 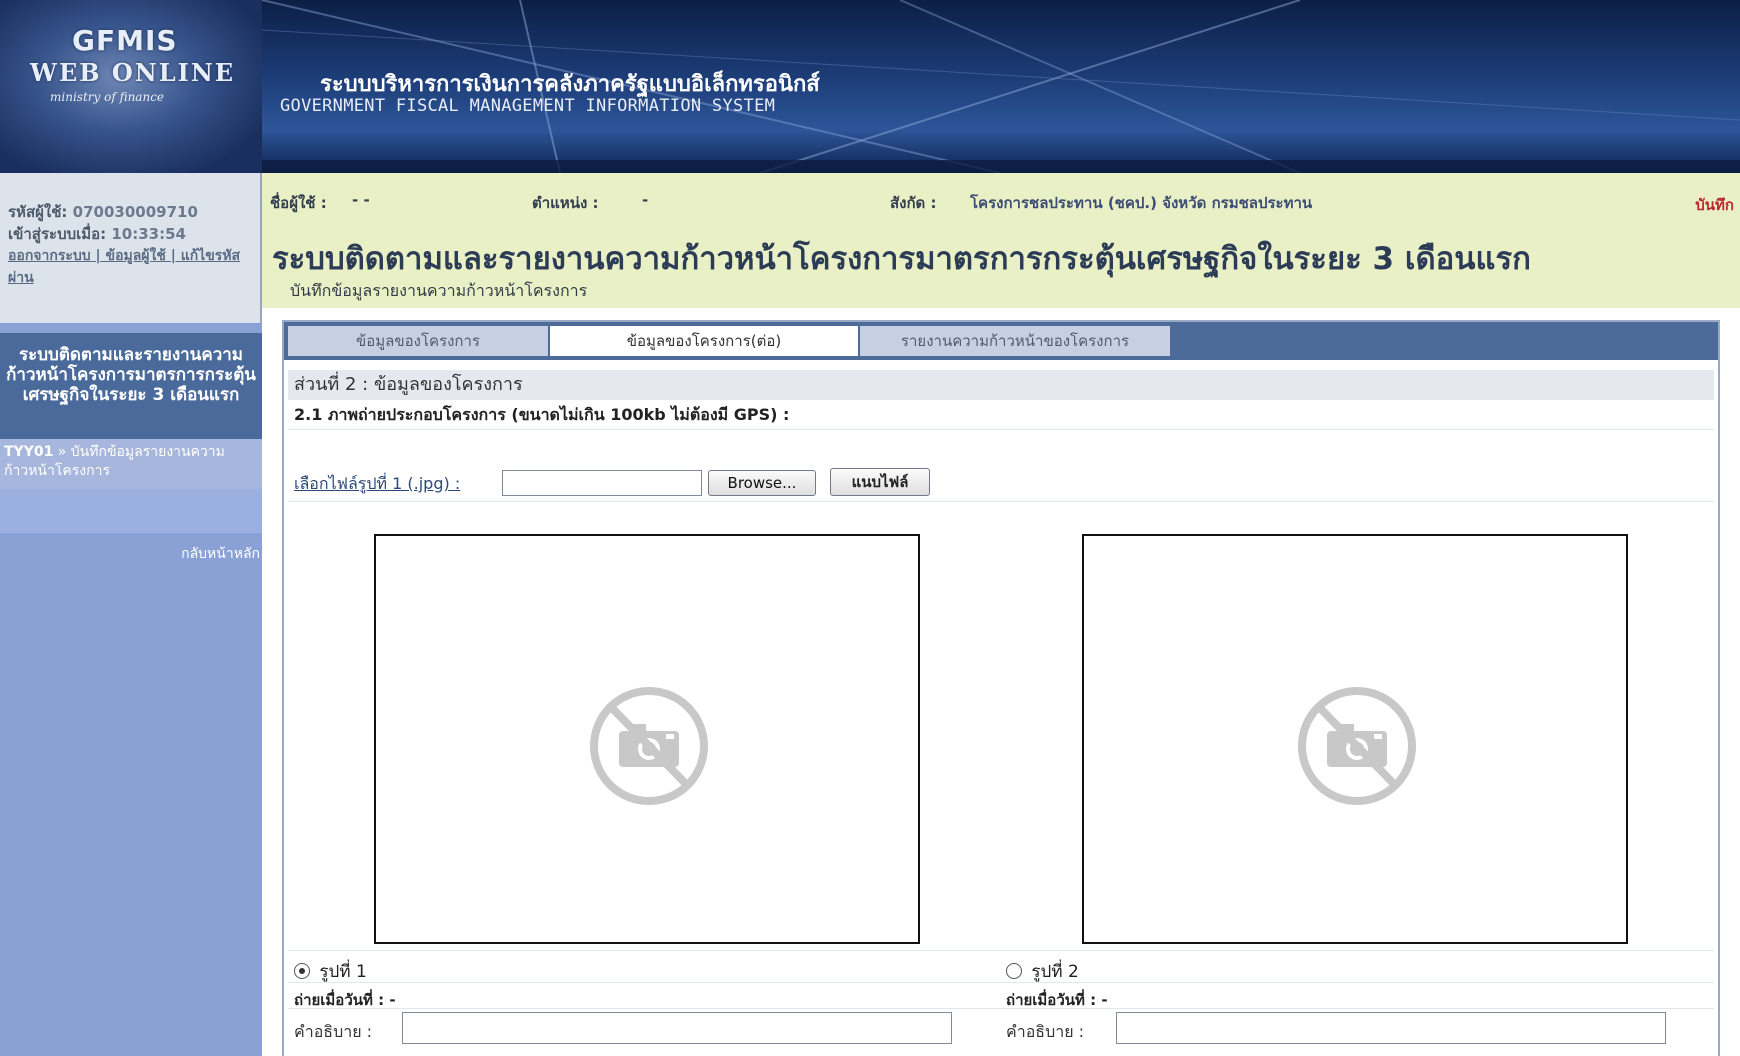 What do you see at coordinates (125, 40) in the screenshot?
I see `logo-line1: GFMIS` at bounding box center [125, 40].